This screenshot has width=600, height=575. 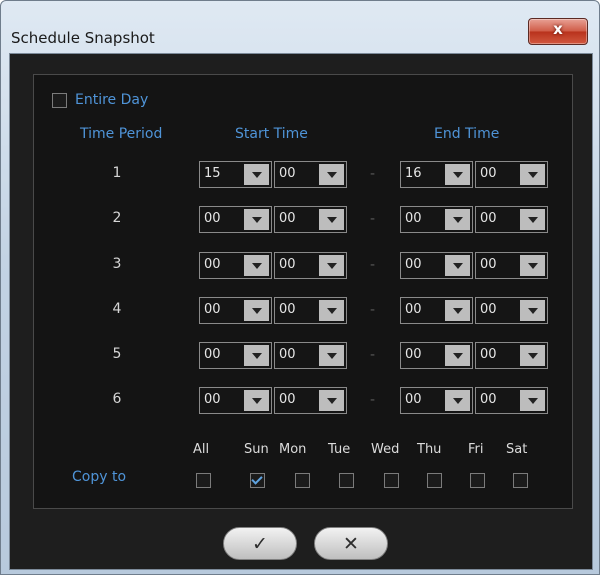 I want to click on row-number: 3, so click(x=117, y=264).